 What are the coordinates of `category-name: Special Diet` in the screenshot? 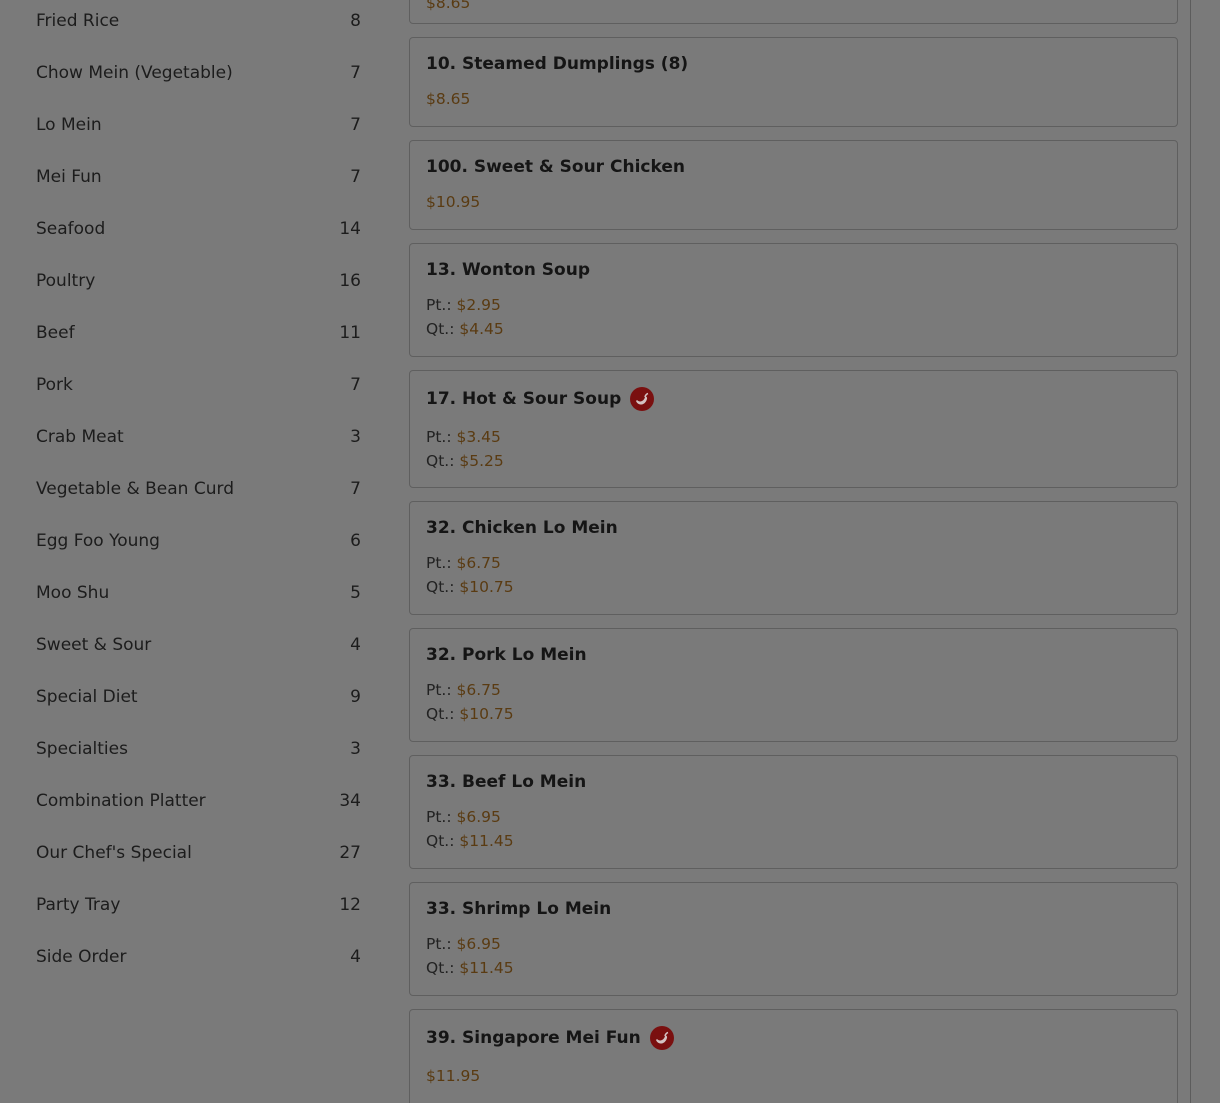 It's located at (87, 697).